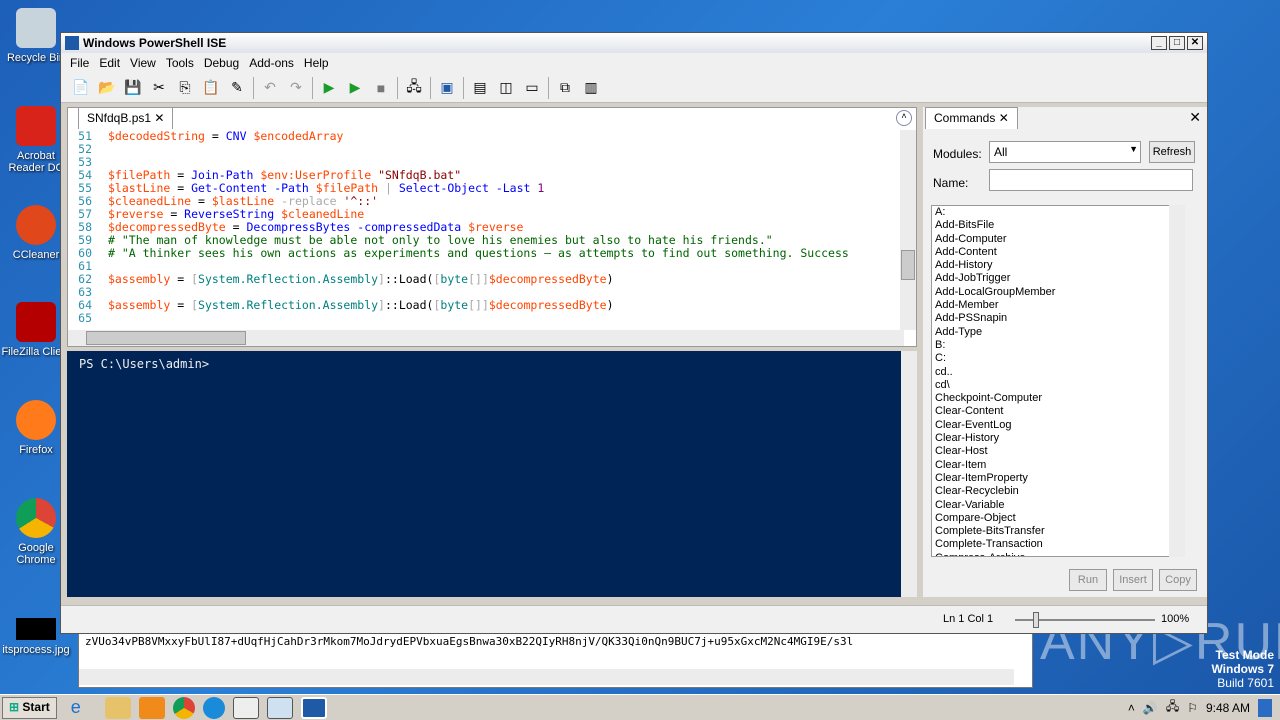  I want to click on command-item: Clear-Recyclebin, so click(1059, 491).